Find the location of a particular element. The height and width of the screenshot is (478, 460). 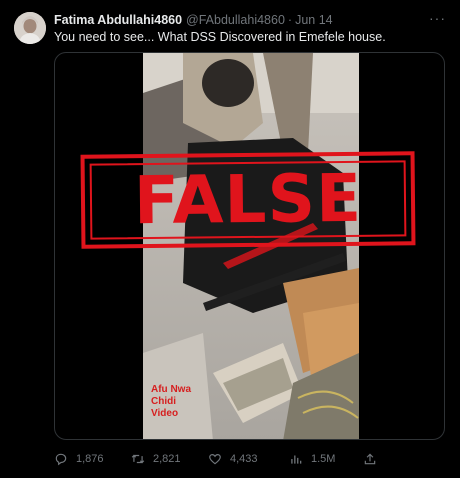

reply-icon is located at coordinates (61, 459).